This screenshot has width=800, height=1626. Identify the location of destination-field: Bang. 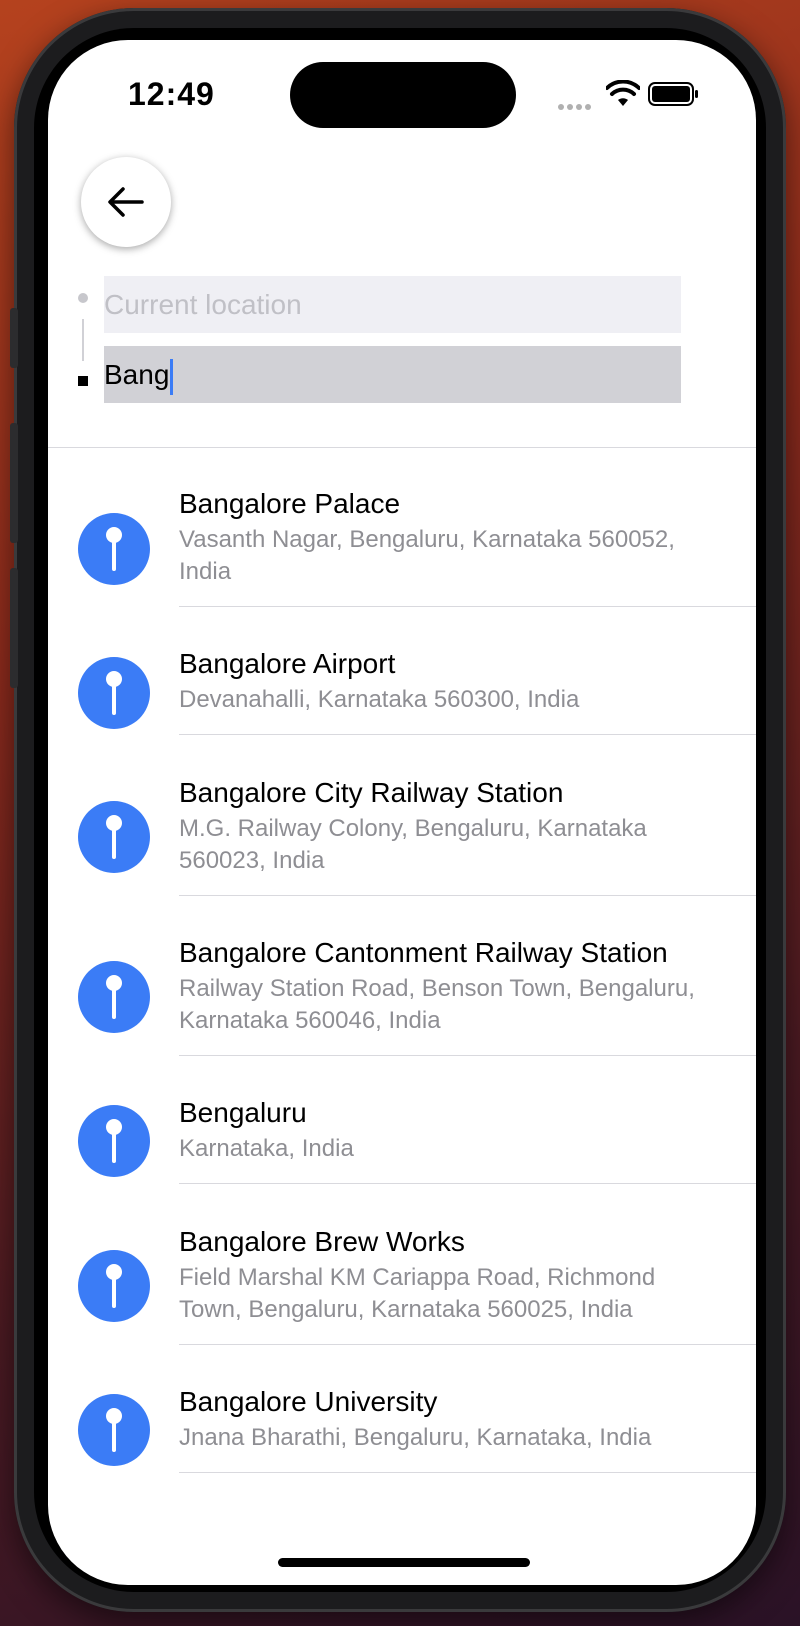
(392, 374).